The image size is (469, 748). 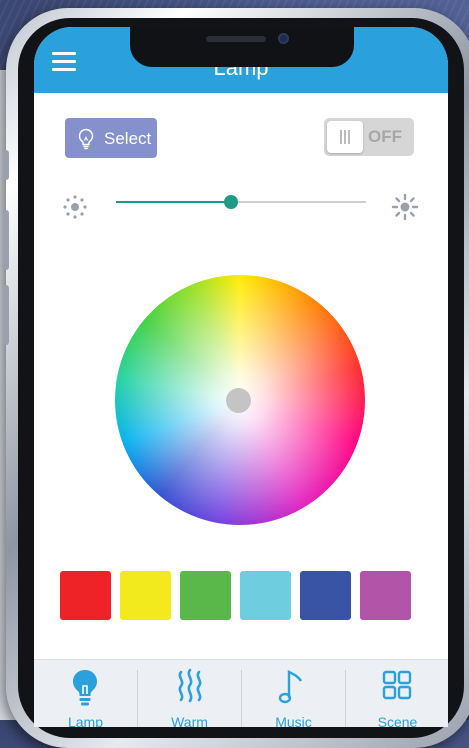 What do you see at coordinates (236, 39) in the screenshot?
I see `speaker-grille` at bounding box center [236, 39].